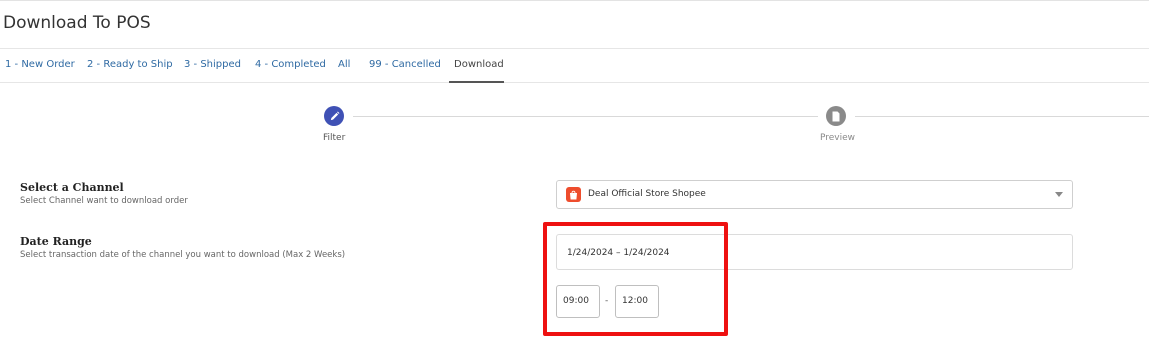  What do you see at coordinates (578, 301) in the screenshot?
I see `start-time-input: 09:00` at bounding box center [578, 301].